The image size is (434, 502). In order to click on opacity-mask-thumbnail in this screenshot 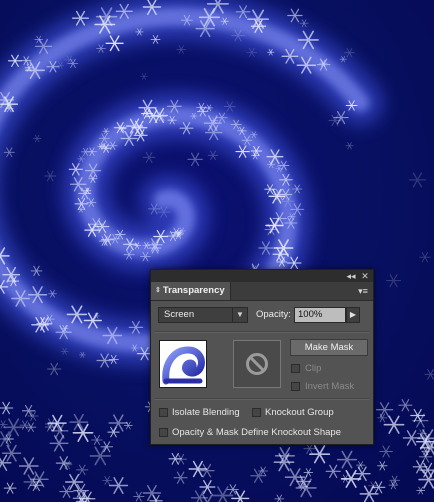, I will do `click(257, 364)`.